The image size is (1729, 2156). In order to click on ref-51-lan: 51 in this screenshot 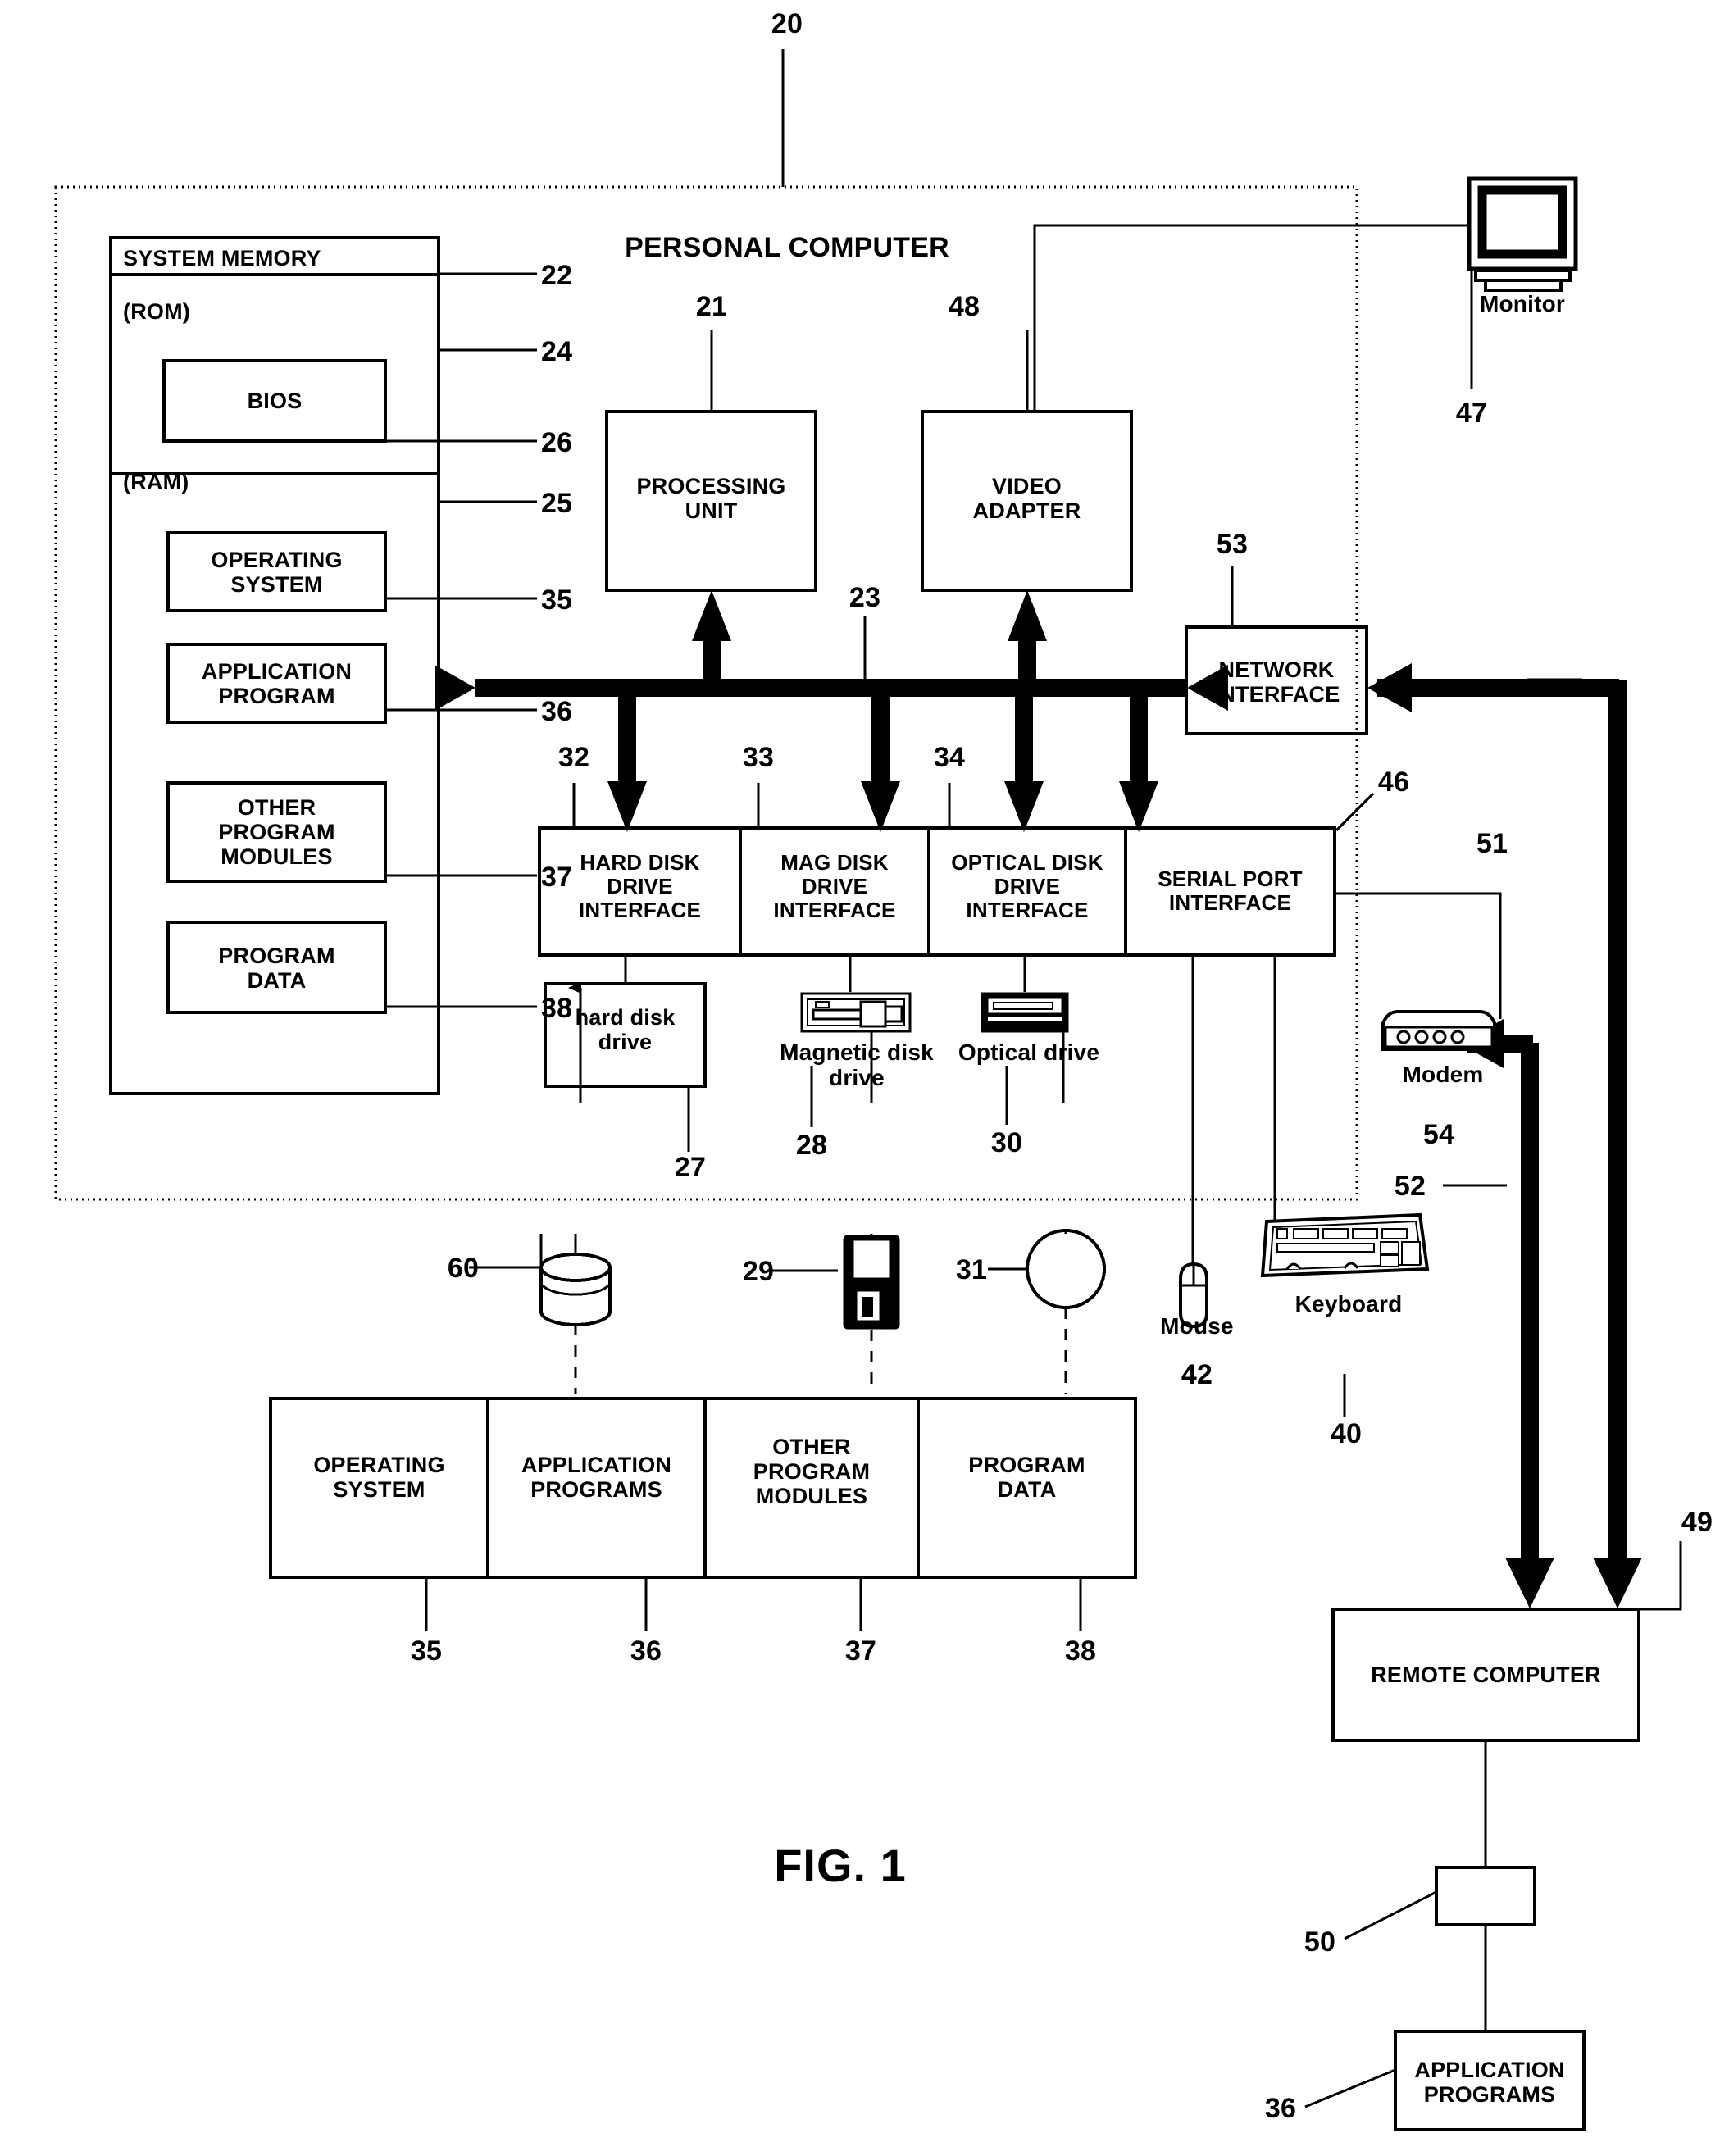, I will do `click(1492, 843)`.